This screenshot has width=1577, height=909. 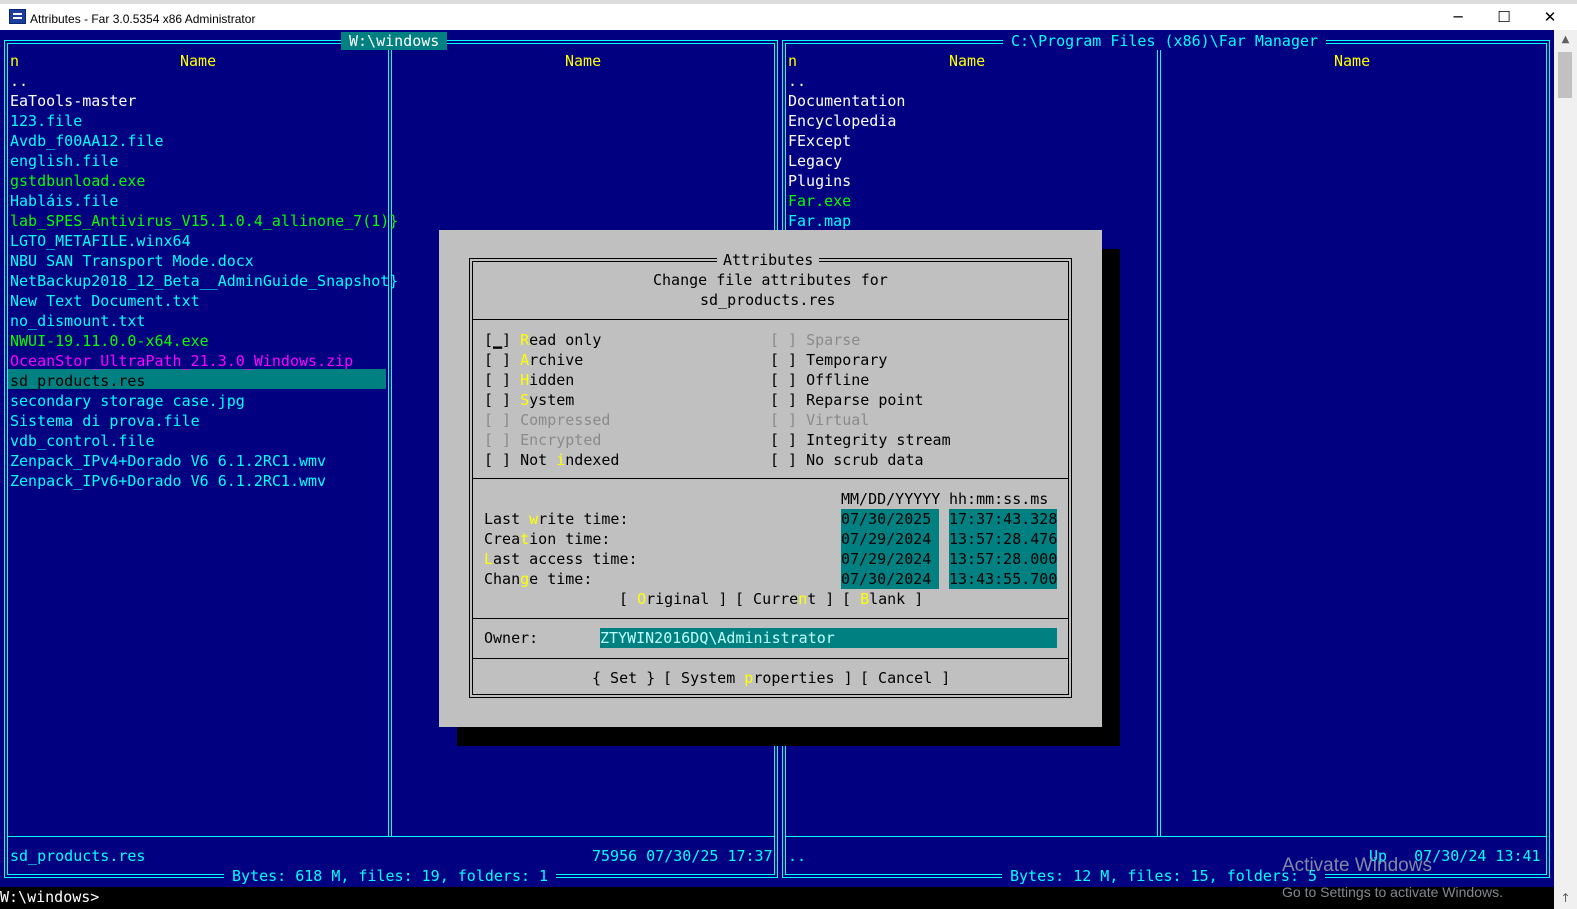 I want to click on time-label: Creation time:, so click(x=547, y=539).